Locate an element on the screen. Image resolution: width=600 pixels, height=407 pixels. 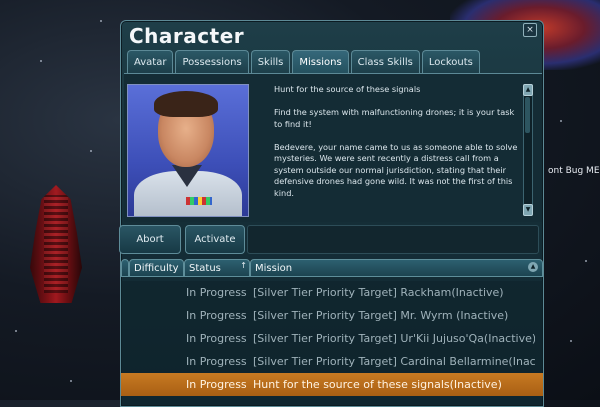
tab-missions: Missions is located at coordinates (320, 62).